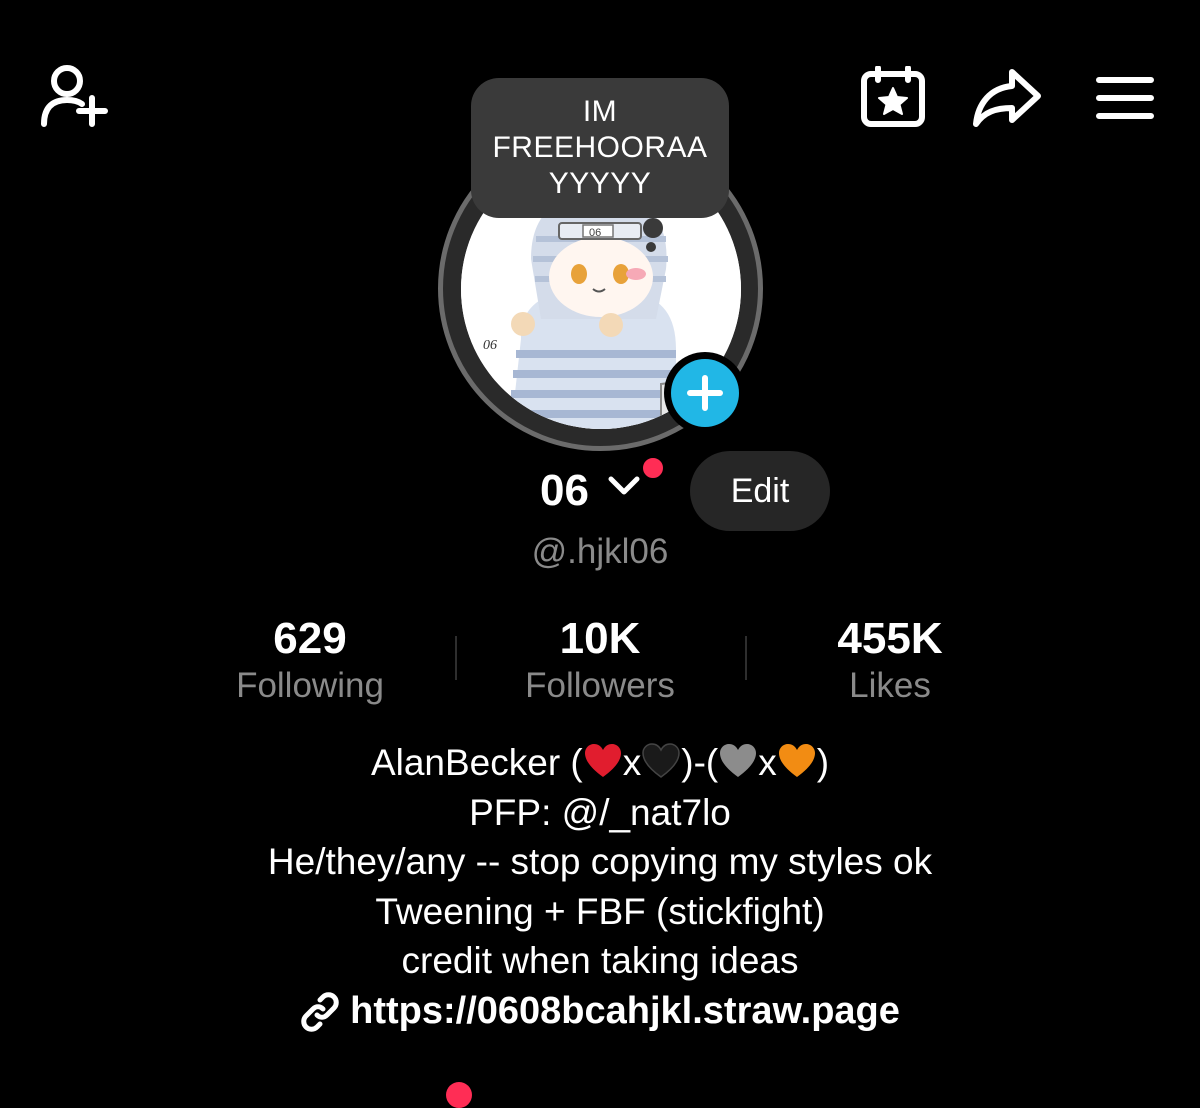  I want to click on chevron-down-icon, so click(624, 485).